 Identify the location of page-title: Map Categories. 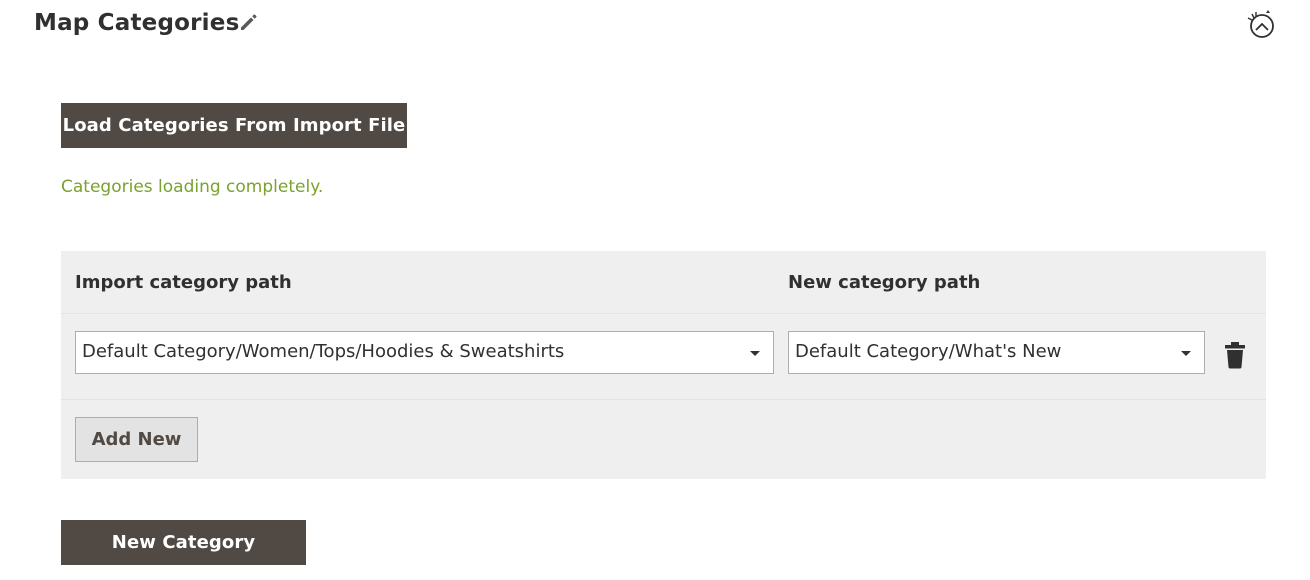
(137, 23).